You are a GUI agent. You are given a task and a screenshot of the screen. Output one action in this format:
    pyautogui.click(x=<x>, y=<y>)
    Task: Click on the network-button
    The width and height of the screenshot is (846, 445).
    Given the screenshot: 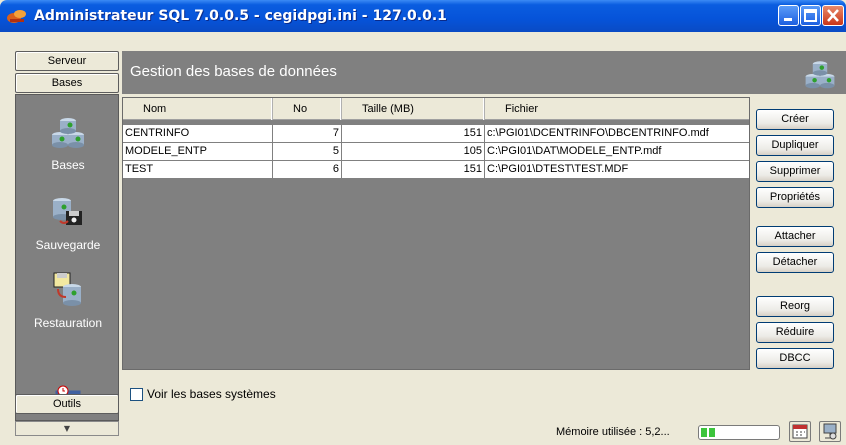 What is the action you would take?
    pyautogui.click(x=830, y=431)
    